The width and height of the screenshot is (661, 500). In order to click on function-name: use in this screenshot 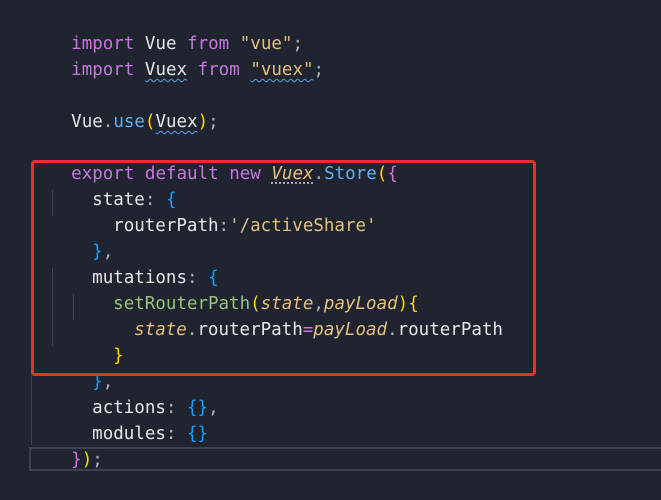, I will do `click(129, 122)`.